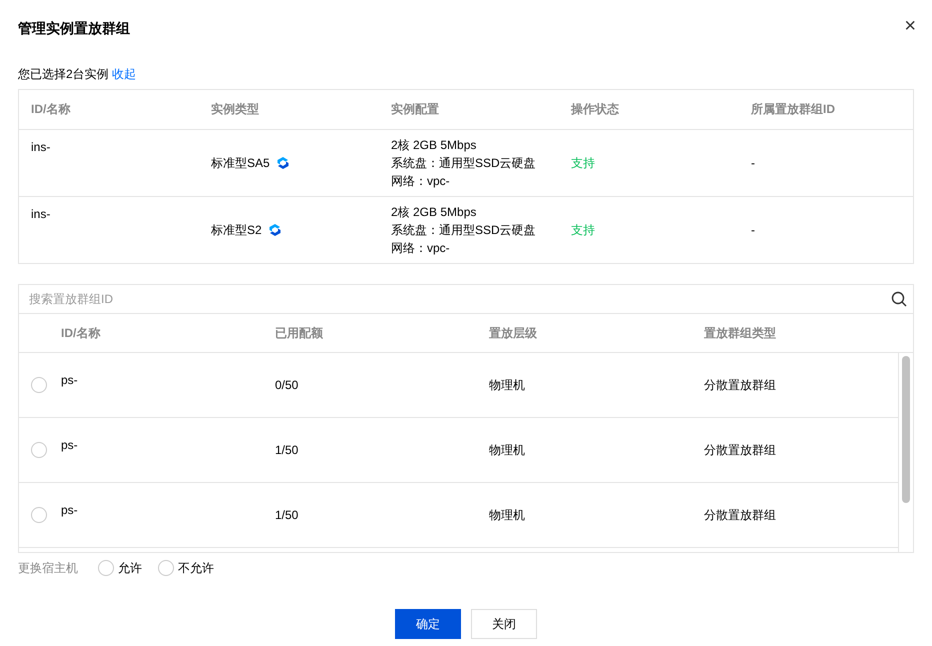  Describe the element at coordinates (899, 298) in the screenshot. I see `search-icon` at that location.